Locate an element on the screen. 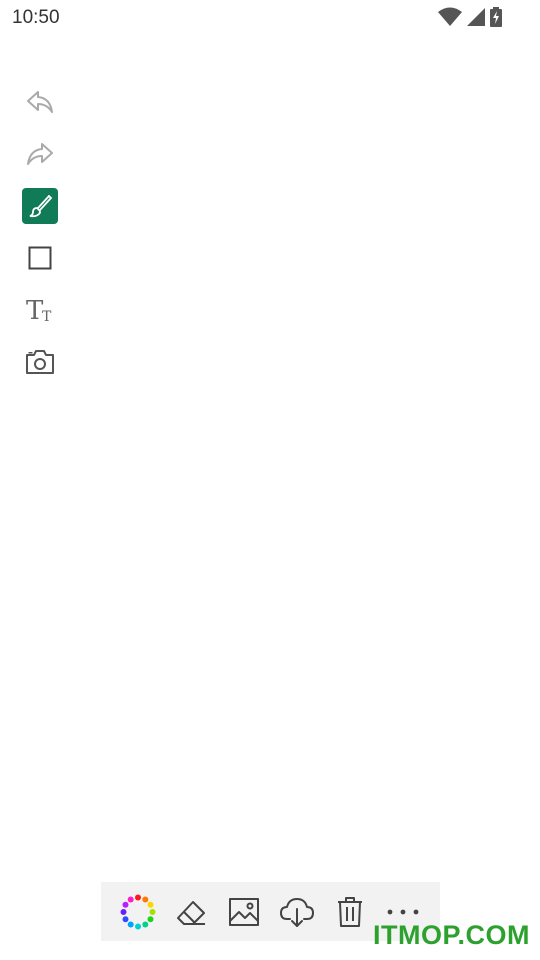  redo-button is located at coordinates (40, 154).